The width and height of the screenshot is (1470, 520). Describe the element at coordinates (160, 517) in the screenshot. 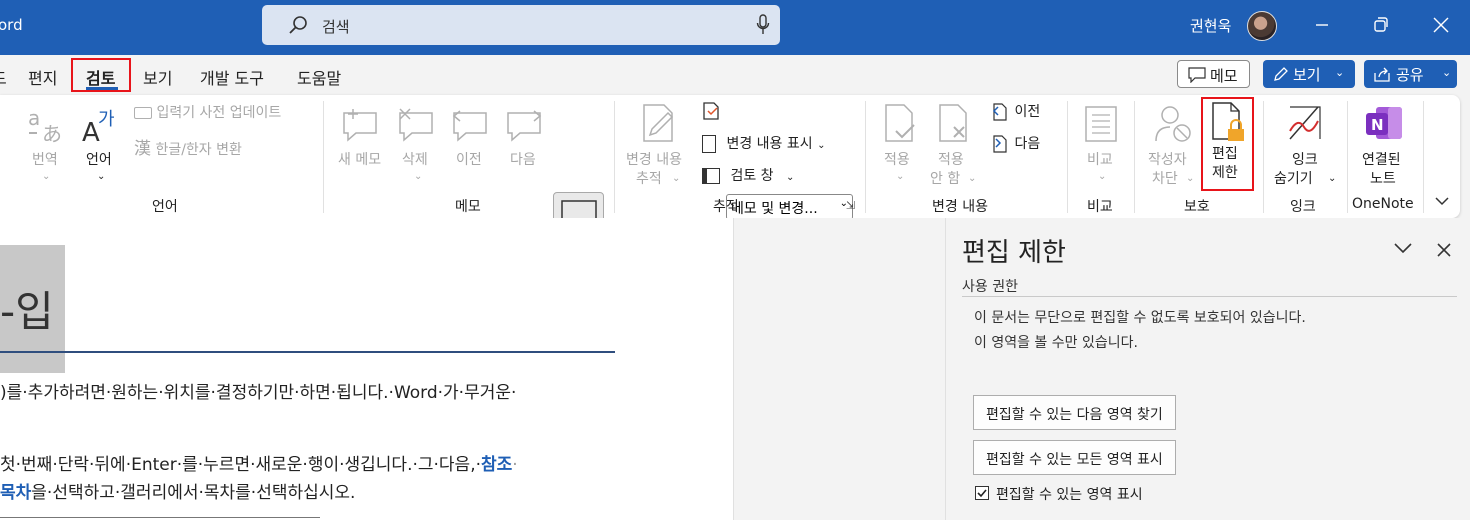

I see `document-rule` at that location.